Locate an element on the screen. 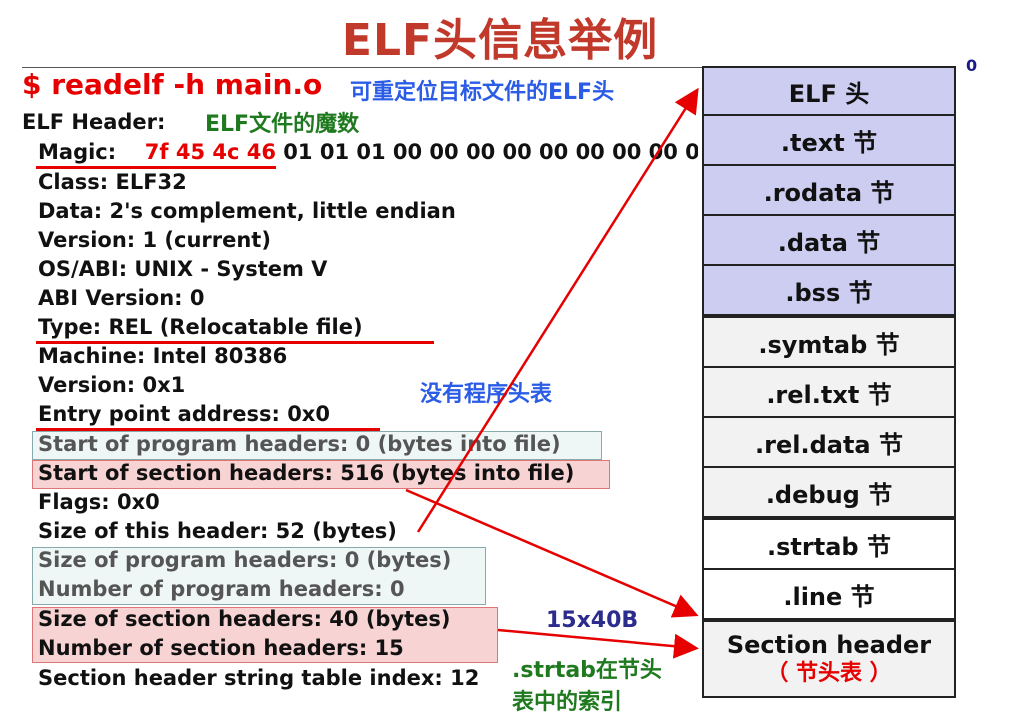 Image resolution: width=1025 pixels, height=721 pixels. section-symtab: .symtab 节 is located at coordinates (829, 342).